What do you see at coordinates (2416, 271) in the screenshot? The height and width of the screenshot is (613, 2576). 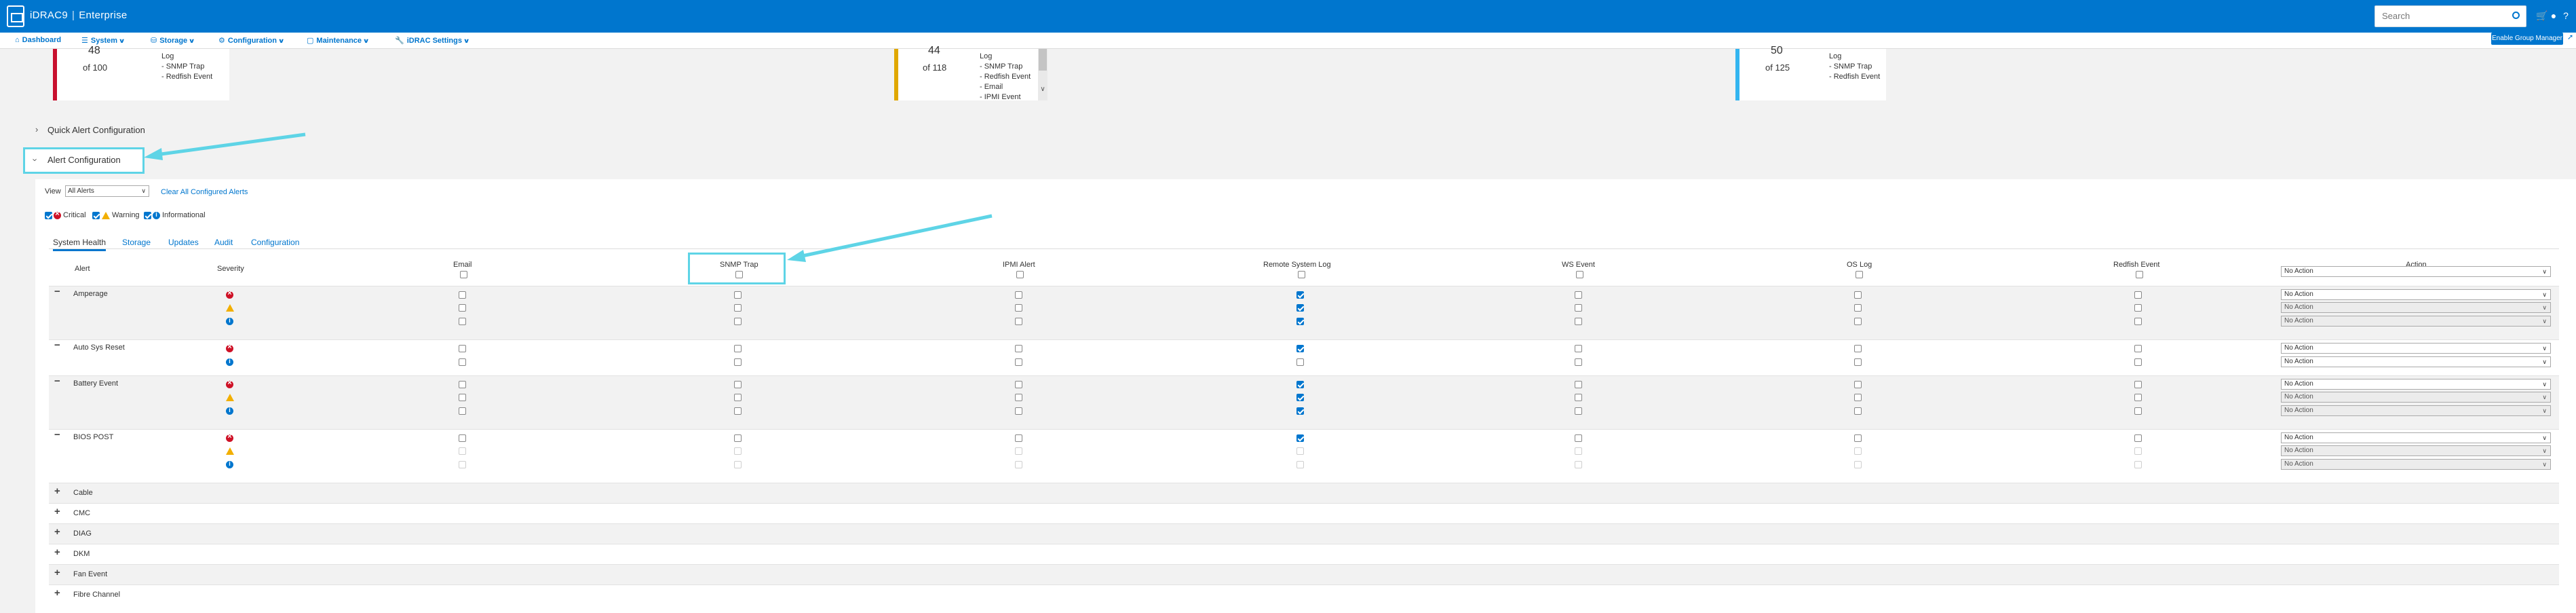 I see `action-select-all: No Action ∨` at bounding box center [2416, 271].